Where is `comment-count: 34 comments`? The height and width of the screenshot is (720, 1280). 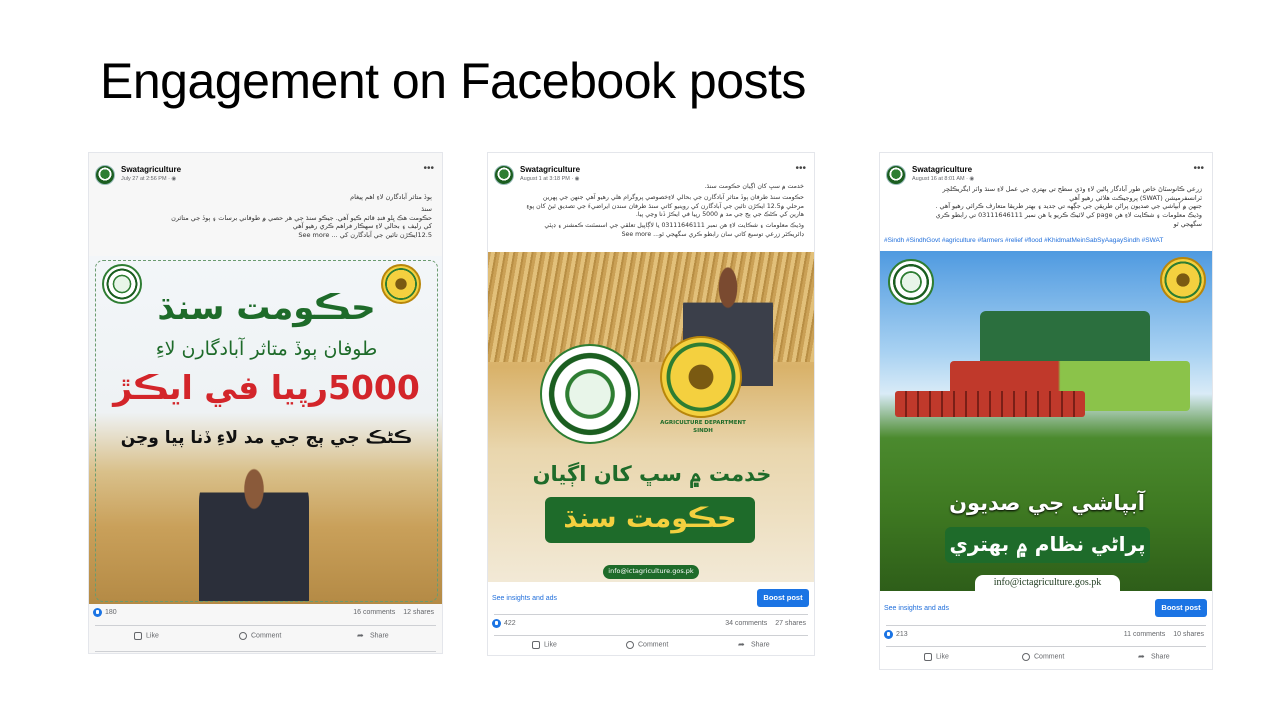 comment-count: 34 comments is located at coordinates (746, 623).